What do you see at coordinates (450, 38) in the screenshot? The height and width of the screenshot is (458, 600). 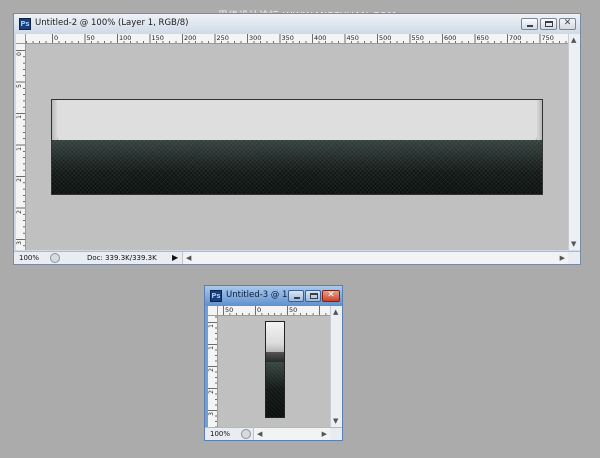 I see `ruler-label: 600` at bounding box center [450, 38].